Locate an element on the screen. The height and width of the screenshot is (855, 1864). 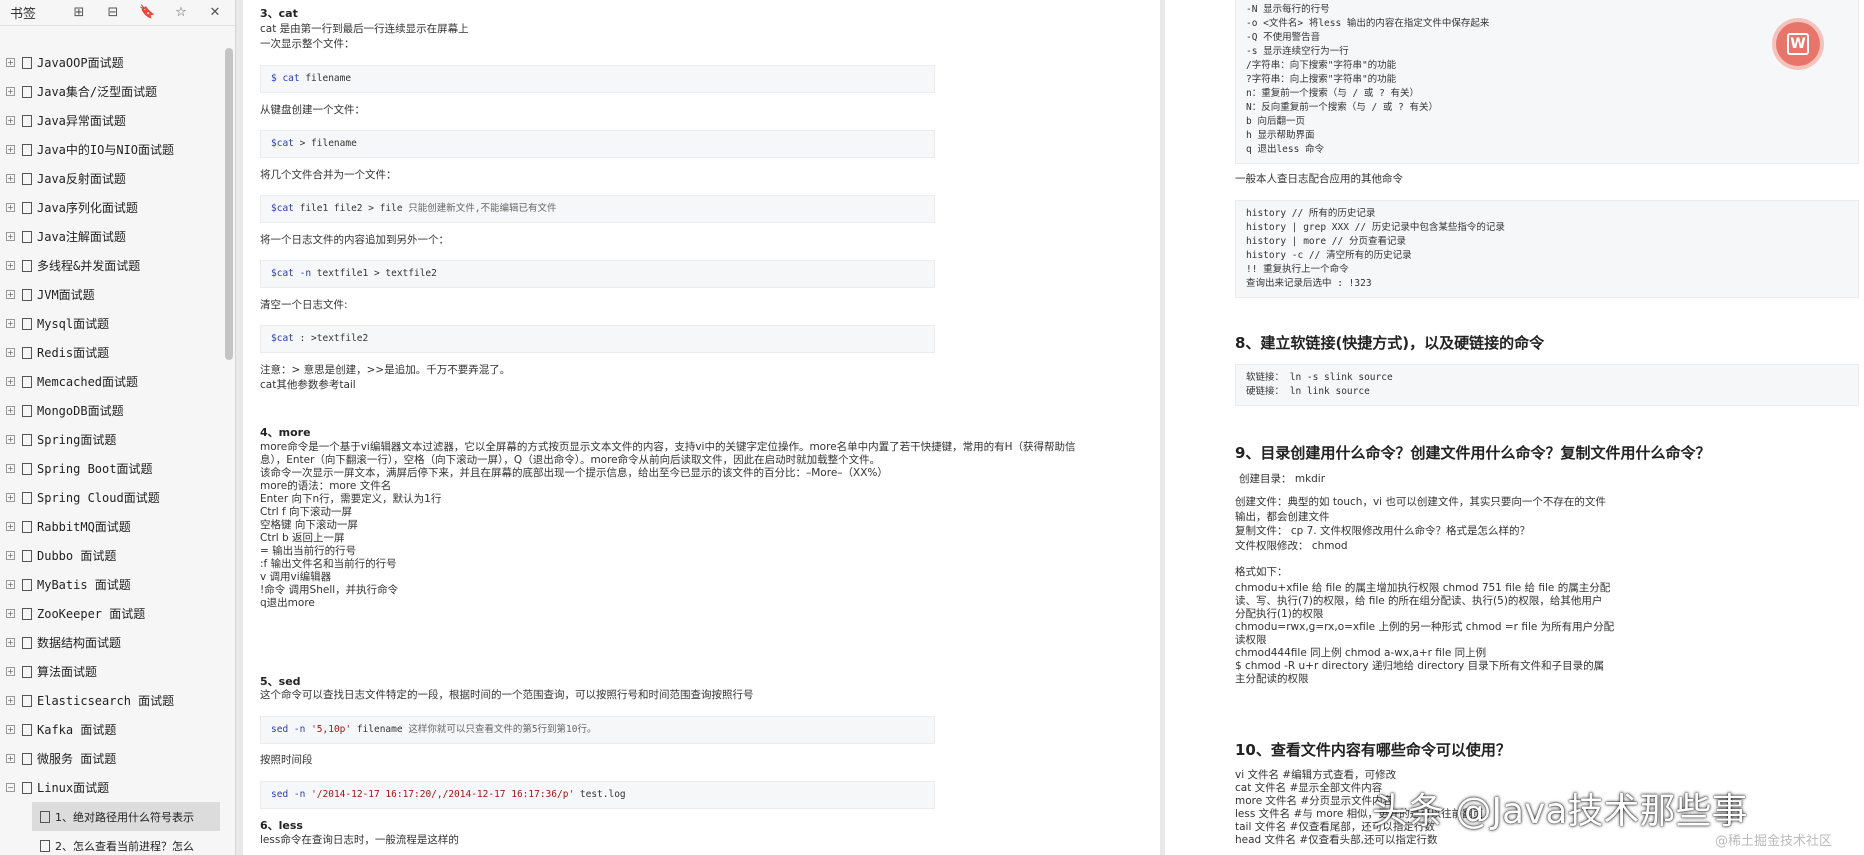
bookmark-label: Java注解面试题 is located at coordinates (81, 237).